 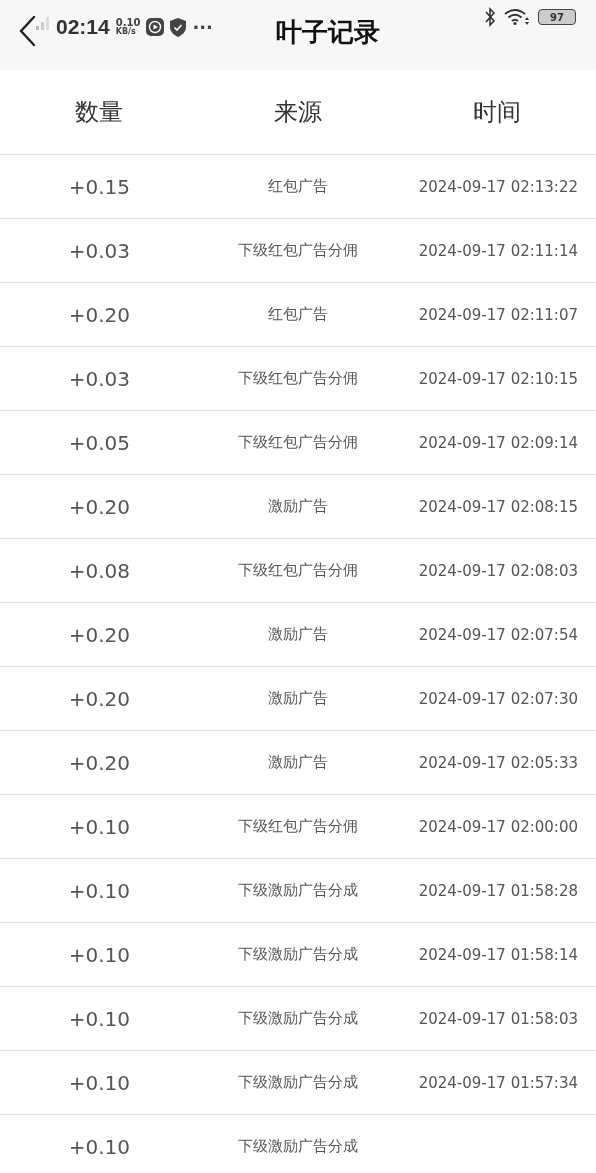 What do you see at coordinates (498, 890) in the screenshot?
I see `time-cell: 2024-09-17 01:58:28` at bounding box center [498, 890].